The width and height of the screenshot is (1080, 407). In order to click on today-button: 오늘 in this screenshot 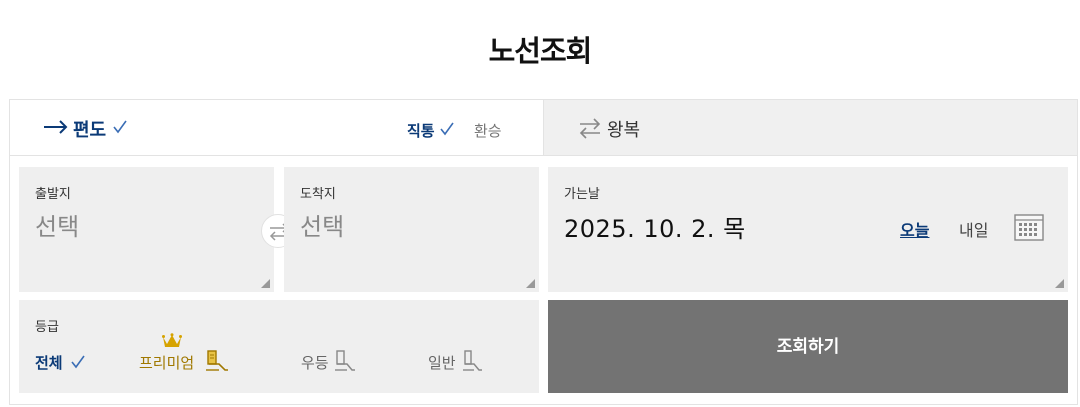, I will do `click(914, 229)`.